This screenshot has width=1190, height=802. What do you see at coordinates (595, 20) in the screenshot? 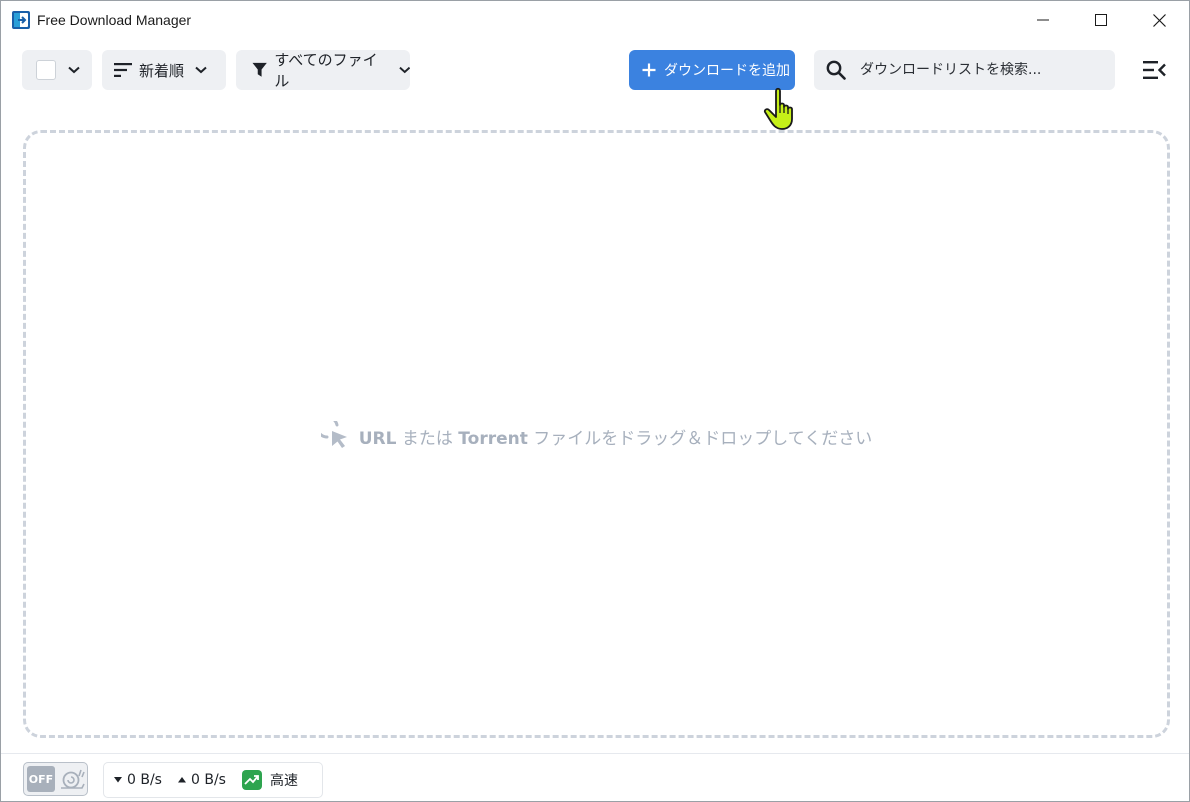
I see `title-bar: Free Download Manager` at bounding box center [595, 20].